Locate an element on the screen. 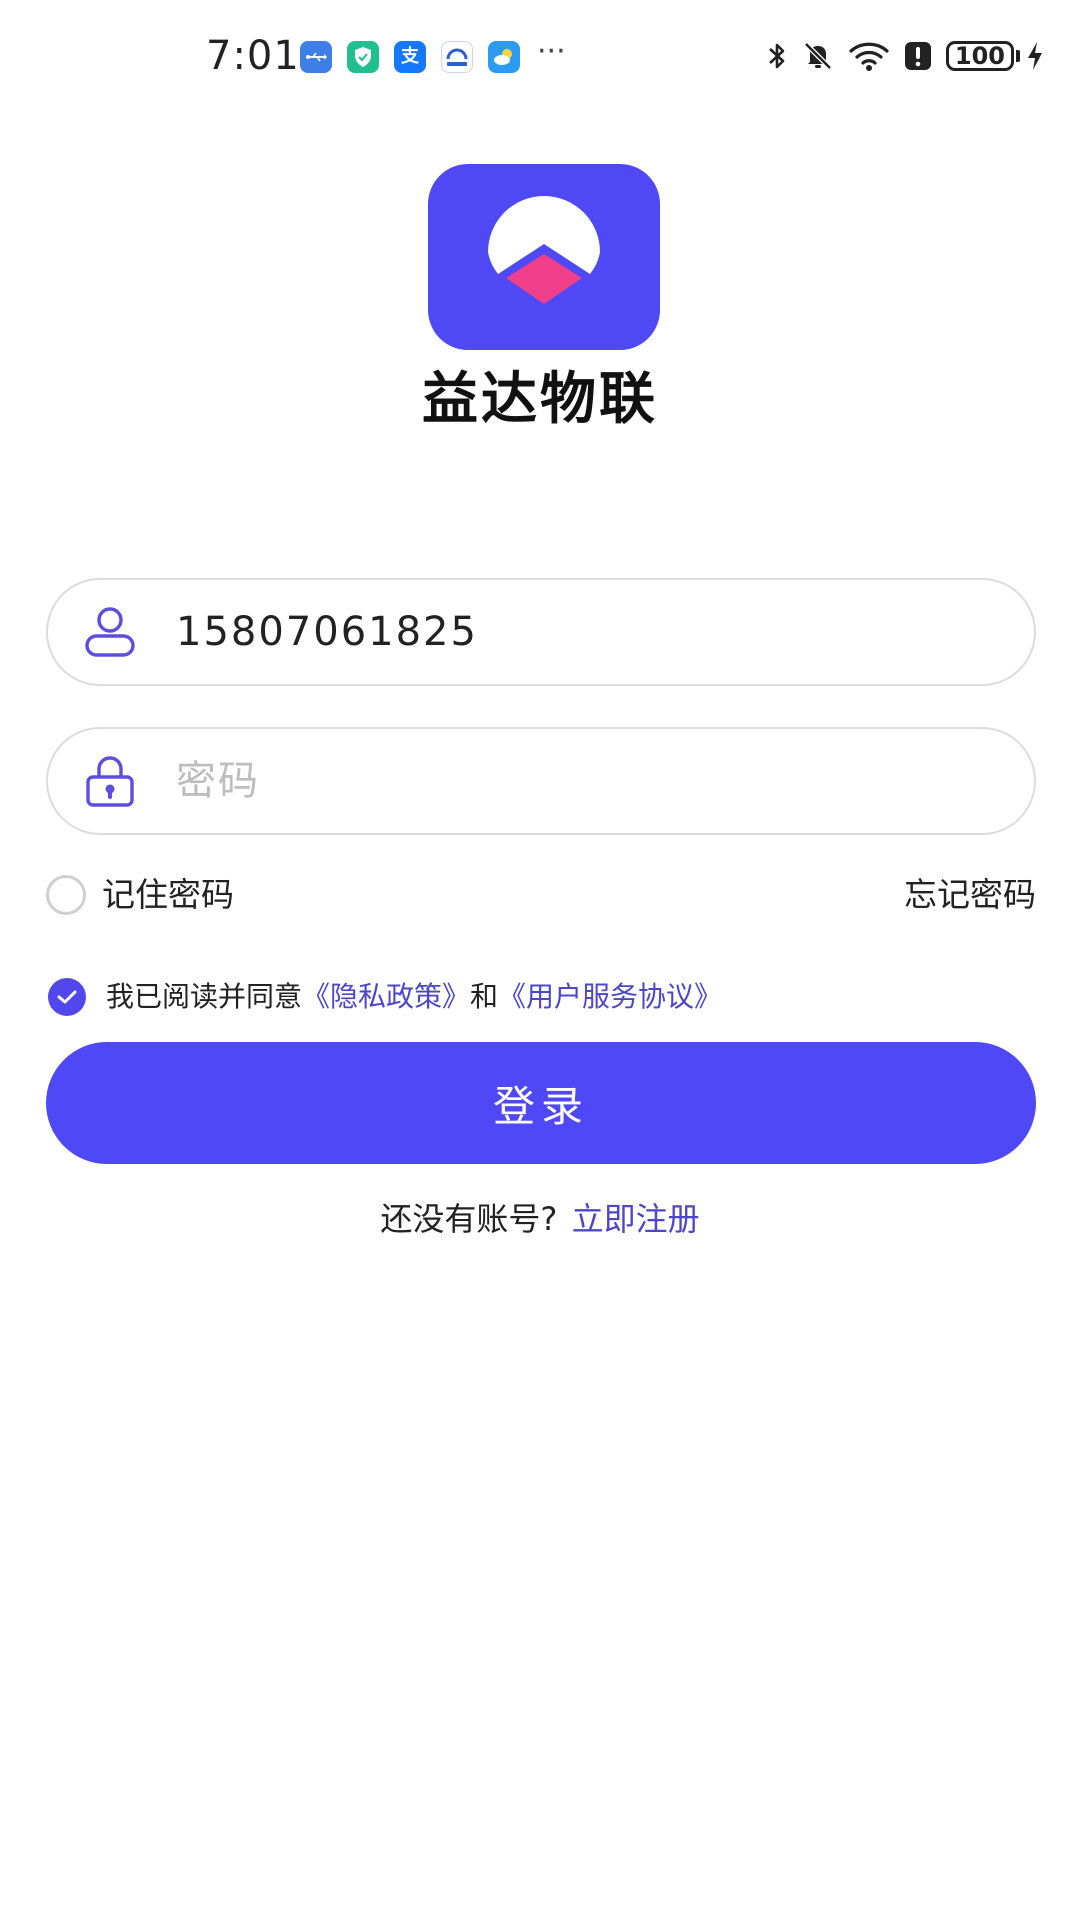  remember-radio-icon is located at coordinates (66, 895).